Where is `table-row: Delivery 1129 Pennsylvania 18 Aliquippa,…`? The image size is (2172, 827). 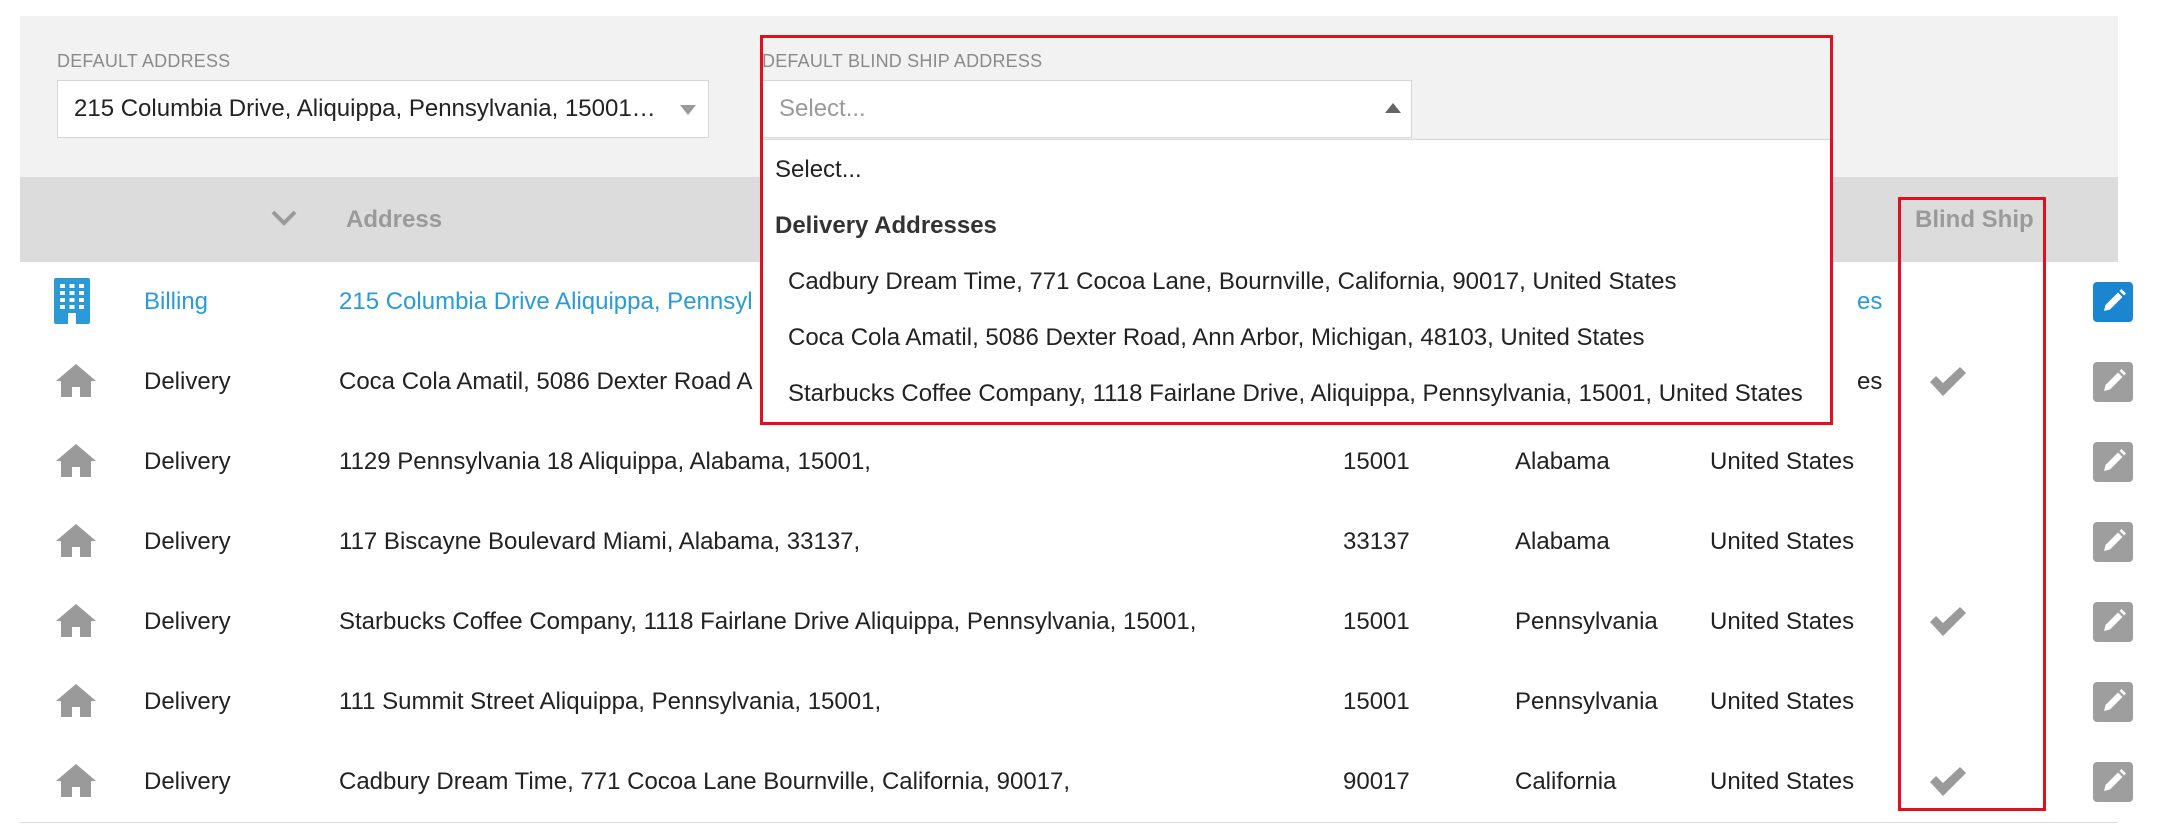 table-row: Delivery 1129 Pennsylvania 18 Aliquippa,… is located at coordinates (1076, 462).